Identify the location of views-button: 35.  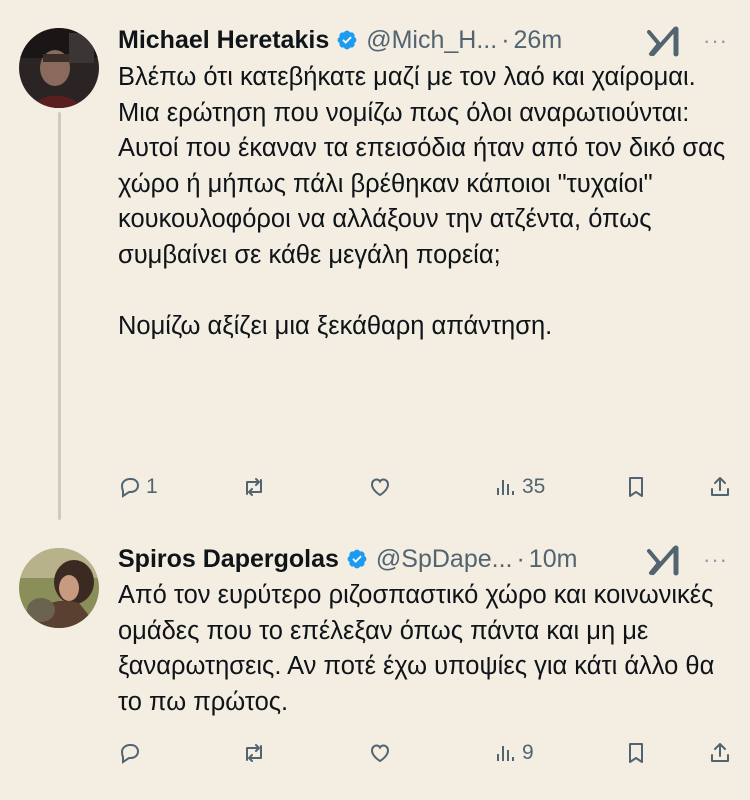
(519, 487).